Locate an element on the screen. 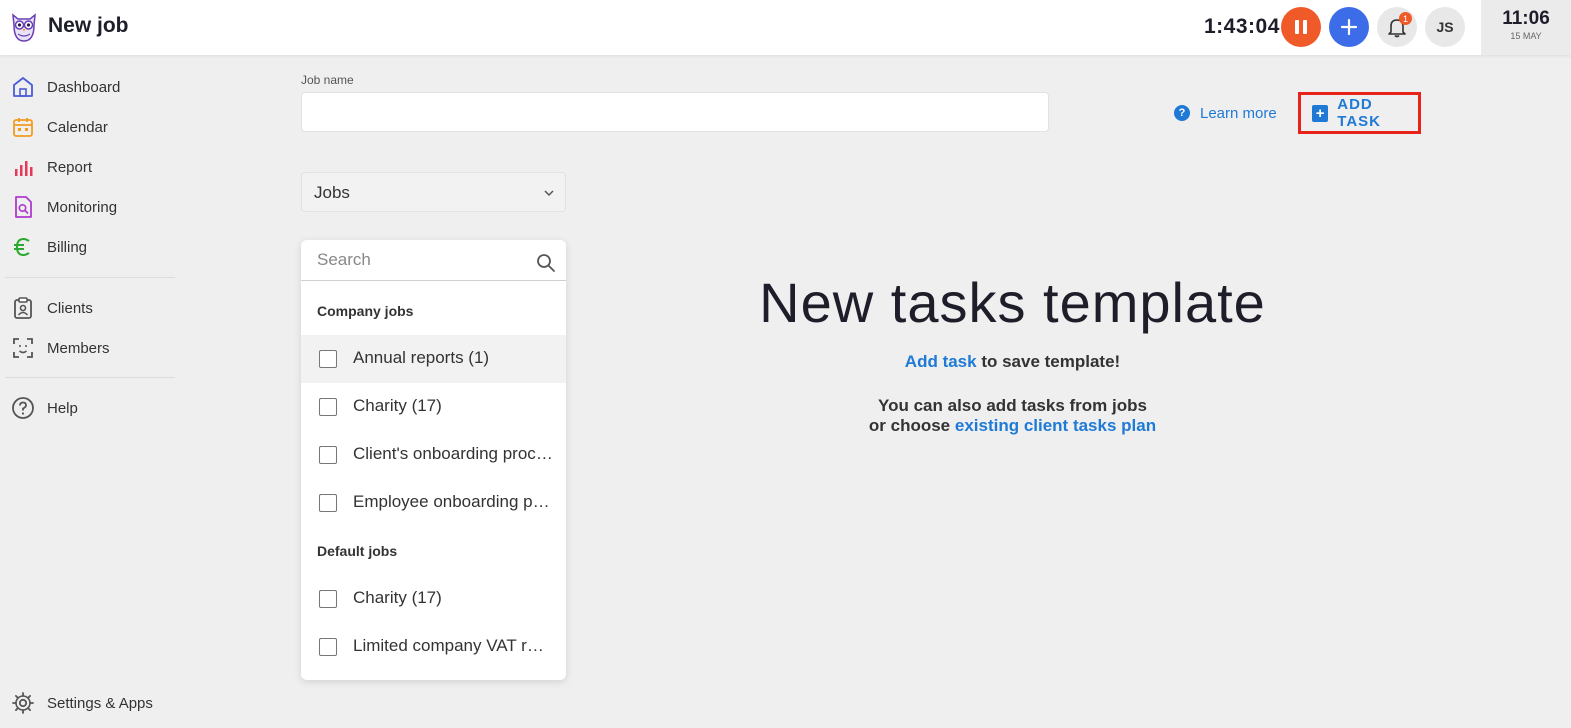  house-icon is located at coordinates (23, 87).